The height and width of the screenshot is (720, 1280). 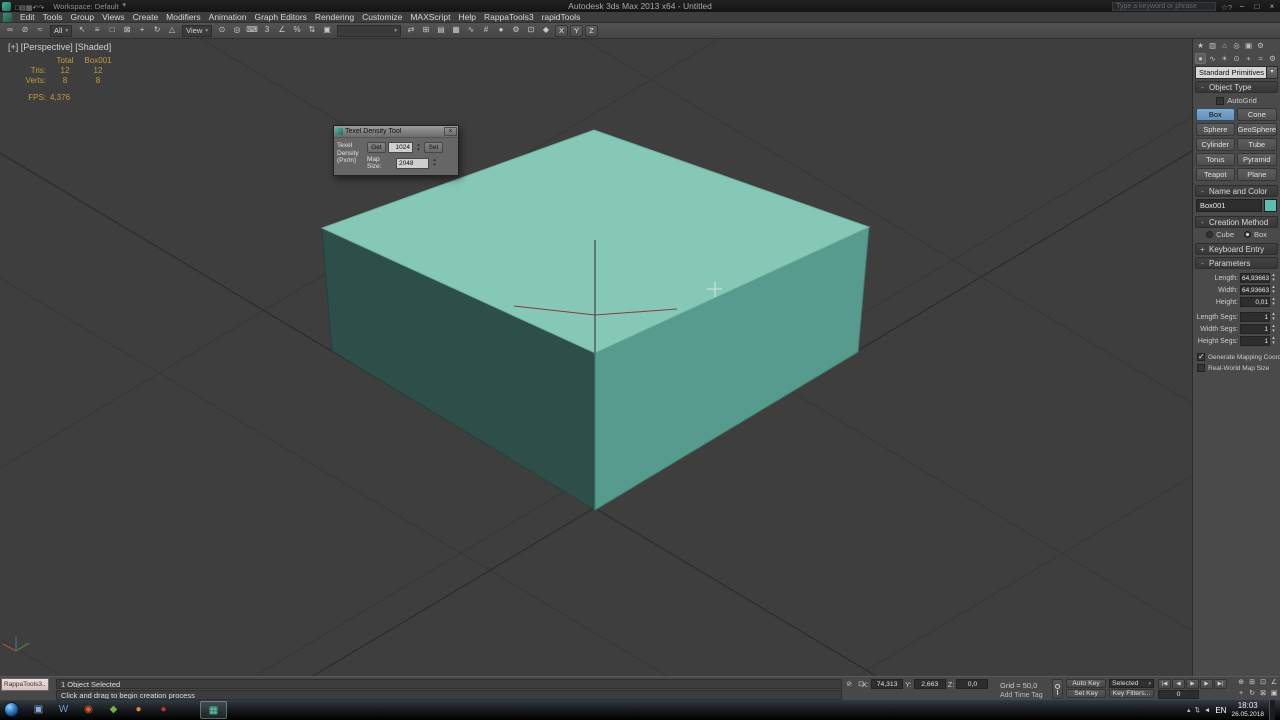 What do you see at coordinates (1272, 58) in the screenshot?
I see `category-systems: ⚙` at bounding box center [1272, 58].